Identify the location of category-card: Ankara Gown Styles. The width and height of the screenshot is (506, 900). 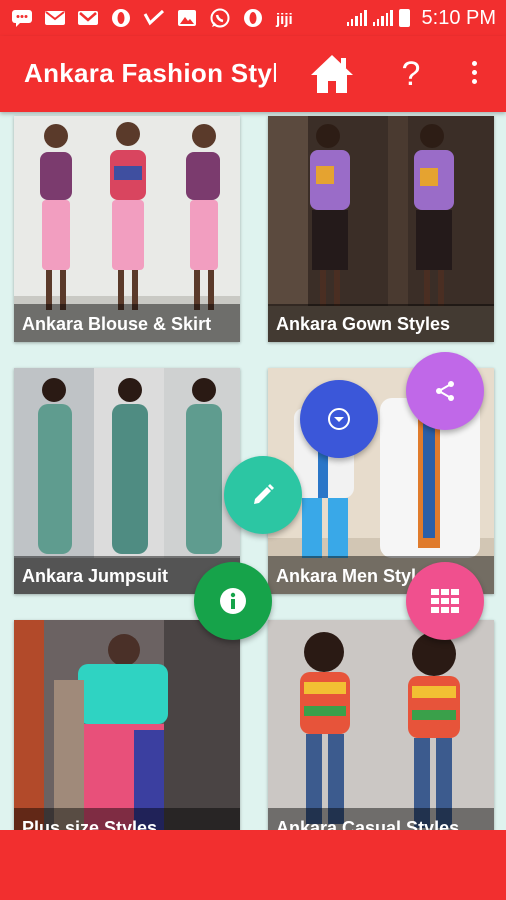
(381, 229).